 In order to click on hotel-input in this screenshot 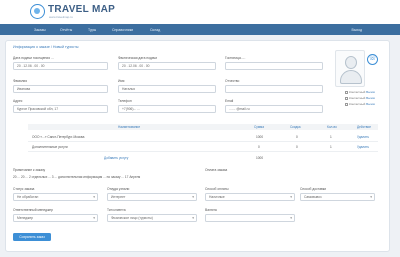, I will do `click(274, 66)`.